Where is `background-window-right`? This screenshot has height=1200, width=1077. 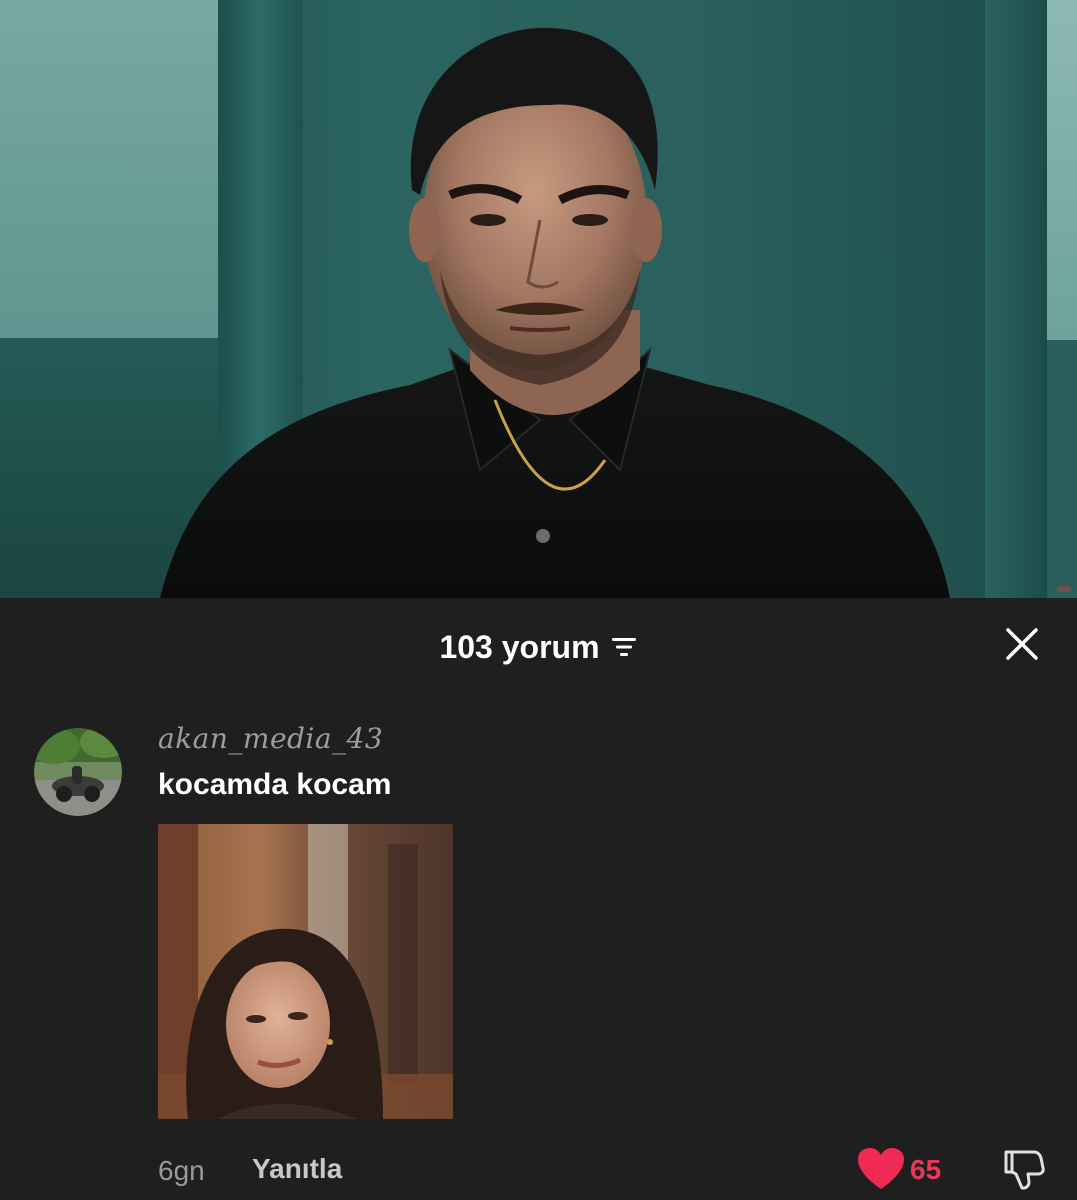 background-window-right is located at coordinates (1062, 170).